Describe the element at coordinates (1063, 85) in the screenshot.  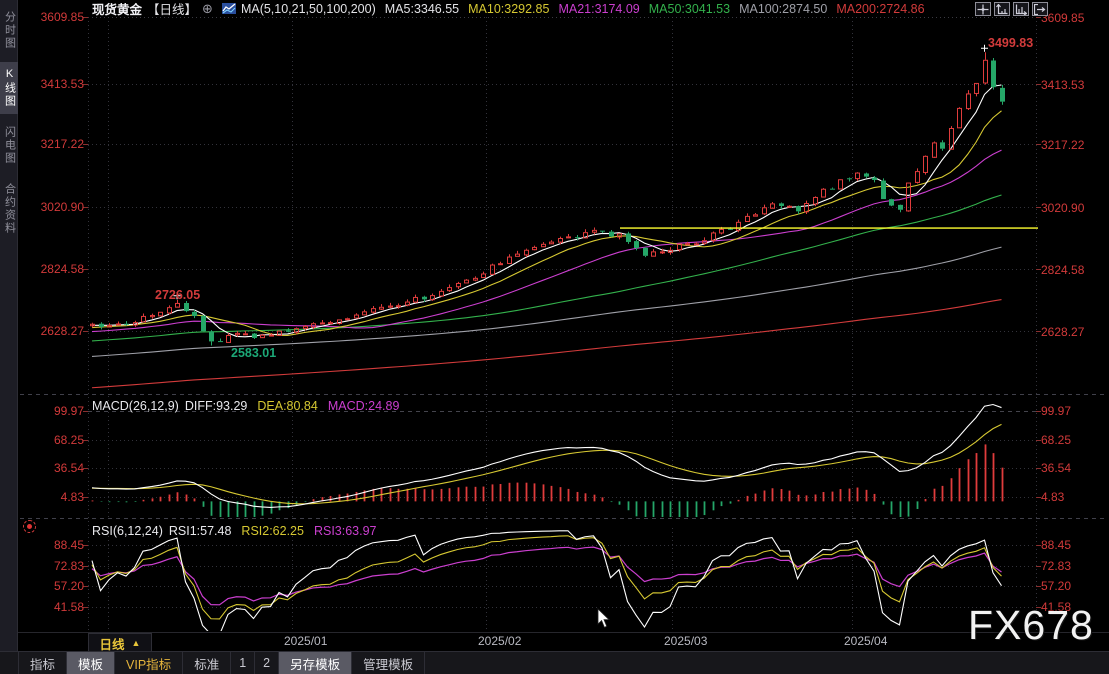
I see `price-axis-label-right: 3413.53` at that location.